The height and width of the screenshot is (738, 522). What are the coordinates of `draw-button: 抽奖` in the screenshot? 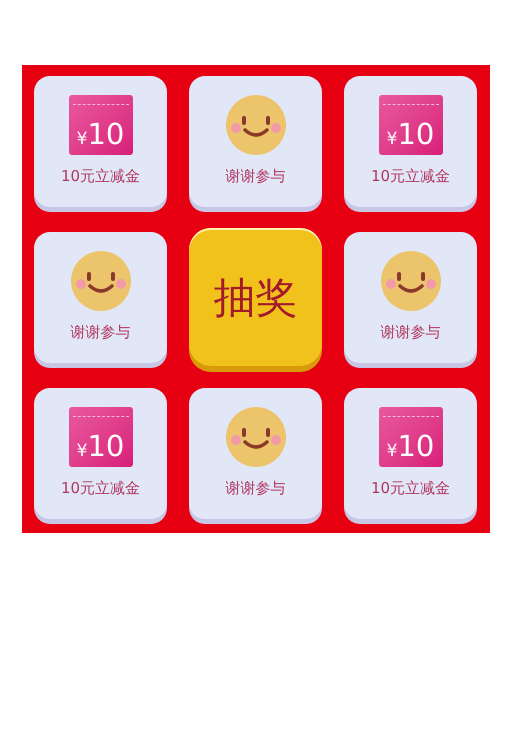 It's located at (255, 297).